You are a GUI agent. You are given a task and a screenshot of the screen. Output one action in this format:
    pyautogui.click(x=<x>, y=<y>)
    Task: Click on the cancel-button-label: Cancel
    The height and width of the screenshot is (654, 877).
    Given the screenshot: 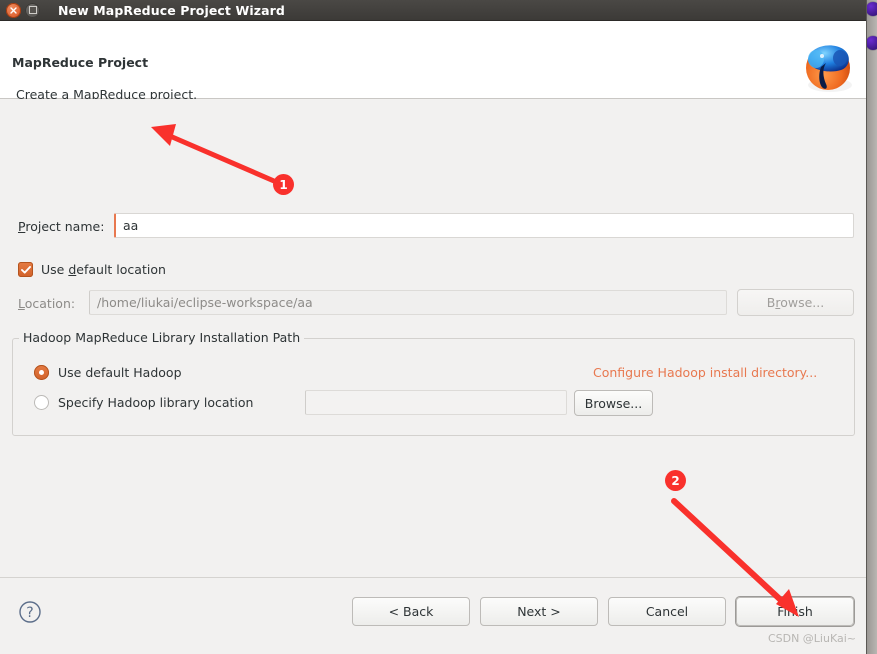 What is the action you would take?
    pyautogui.click(x=667, y=611)
    